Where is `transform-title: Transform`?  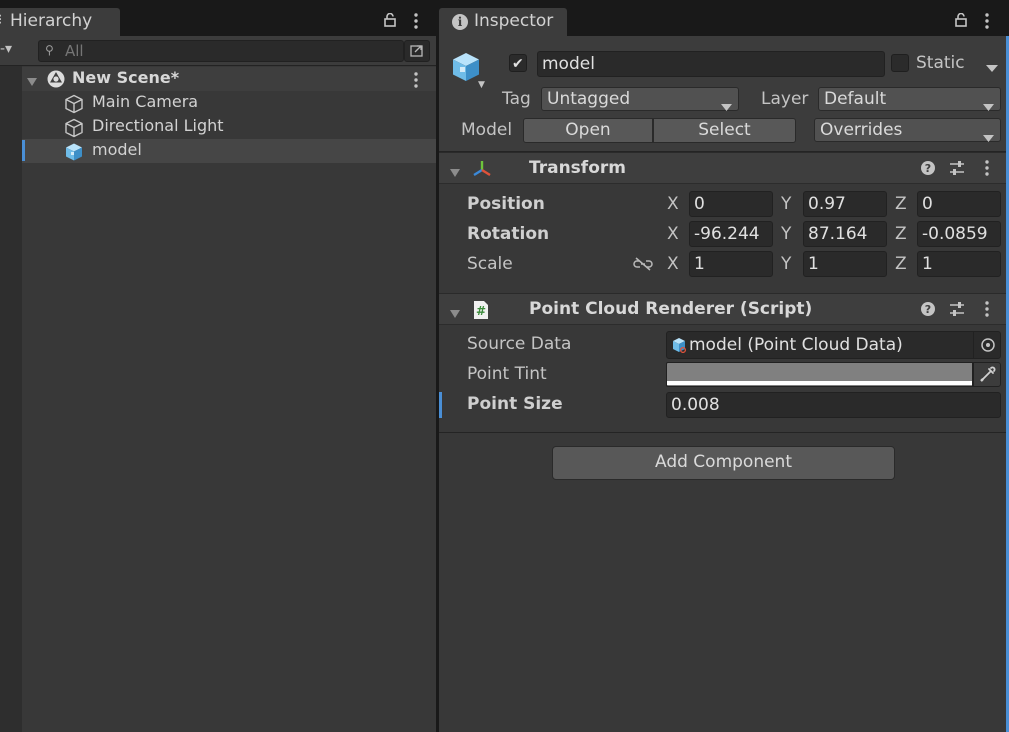
transform-title: Transform is located at coordinates (577, 168).